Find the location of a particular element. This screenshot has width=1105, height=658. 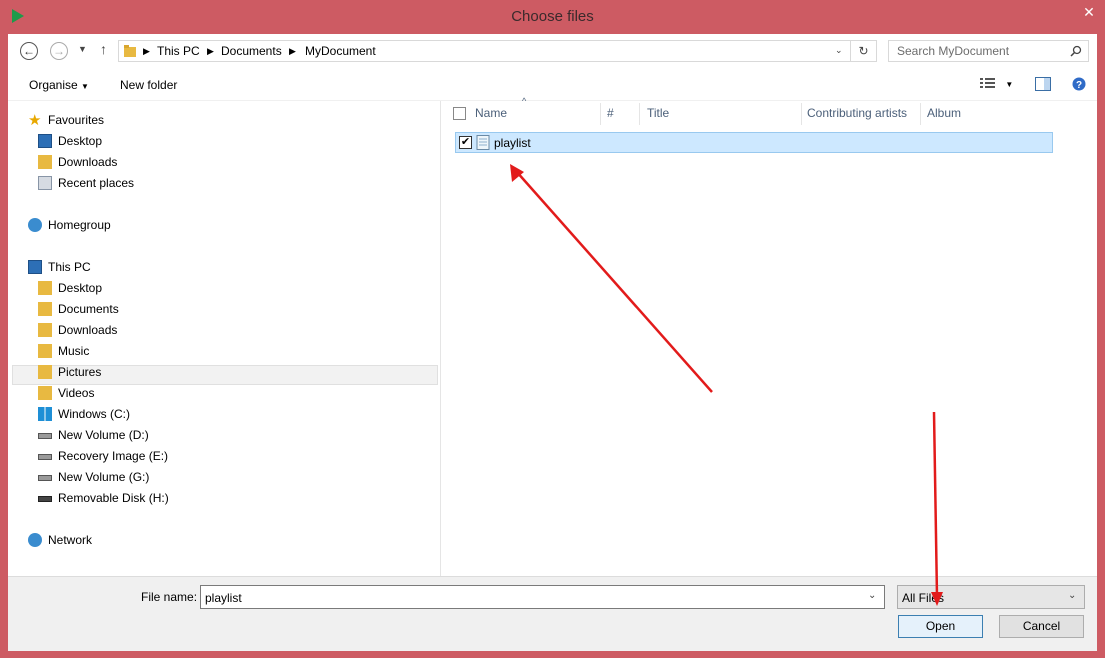

search-icon is located at coordinates (1076, 51).